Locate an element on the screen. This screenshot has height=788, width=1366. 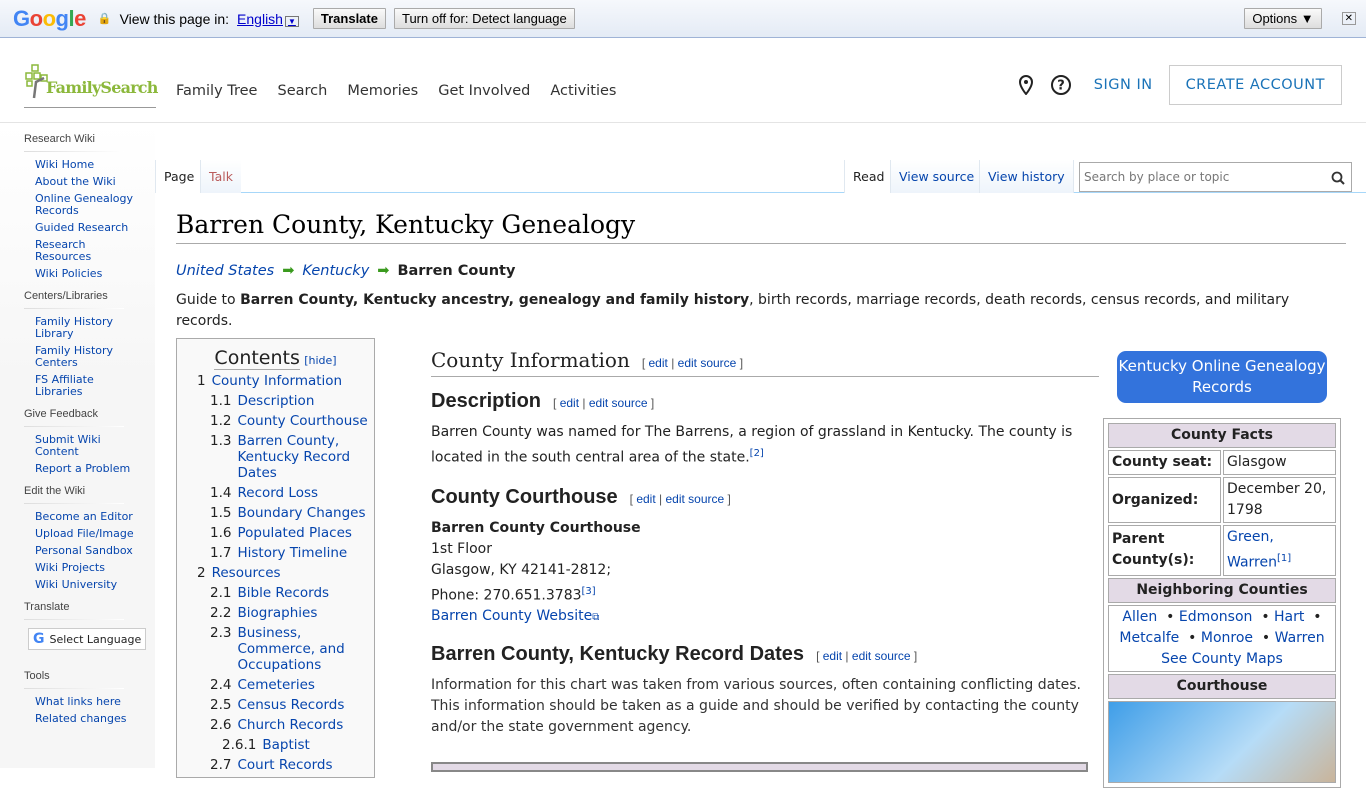
toc-item: 2 Resources is located at coordinates (275, 573).